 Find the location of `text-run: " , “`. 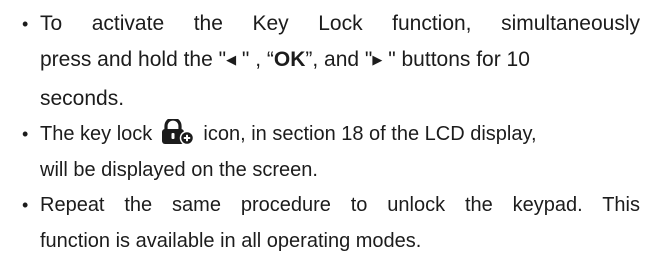

text-run: " , “ is located at coordinates (255, 59).